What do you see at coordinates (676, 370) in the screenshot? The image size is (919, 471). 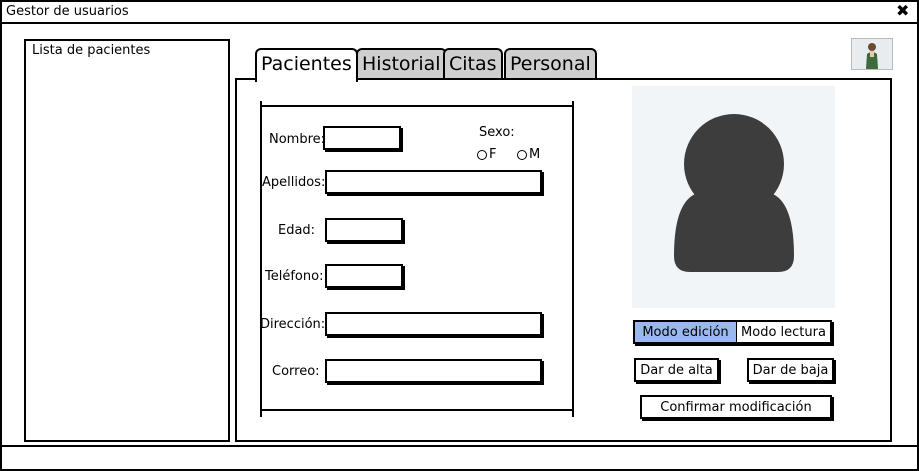 I see `dar-de-alta-button: Dar de alta` at bounding box center [676, 370].